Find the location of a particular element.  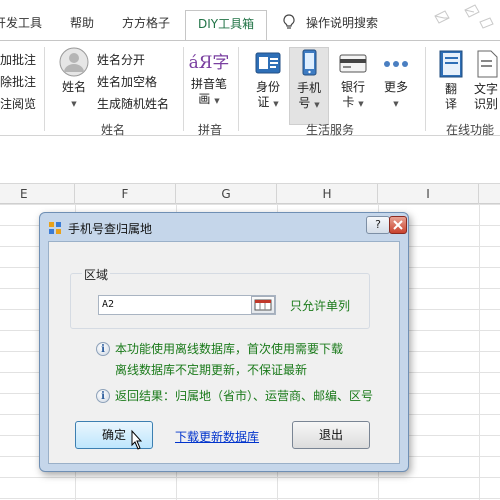

bank-card-label-1: 银行 is located at coordinates (352, 87).